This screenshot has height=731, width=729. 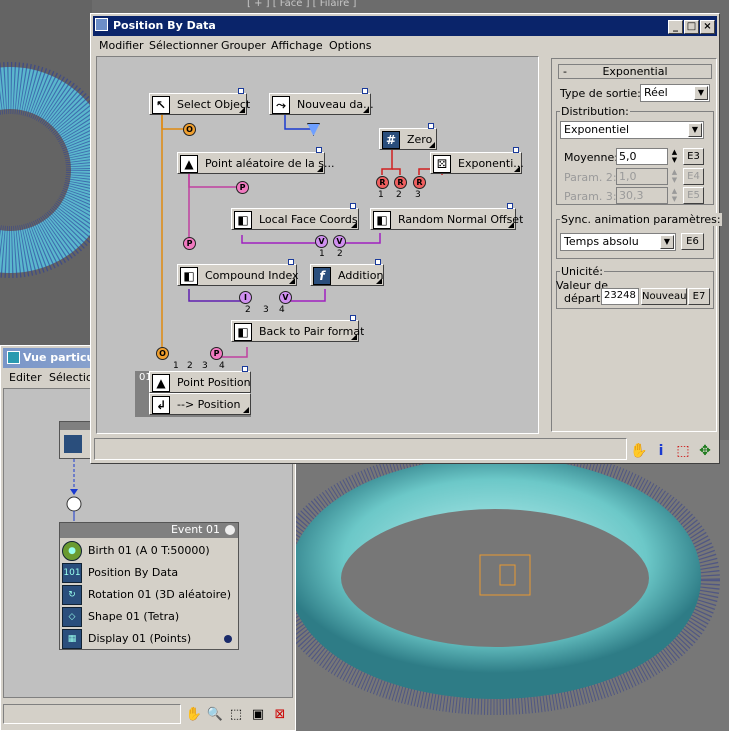 I want to click on dialog-title-bar: Position By Data _ □ ×, so click(x=405, y=26).